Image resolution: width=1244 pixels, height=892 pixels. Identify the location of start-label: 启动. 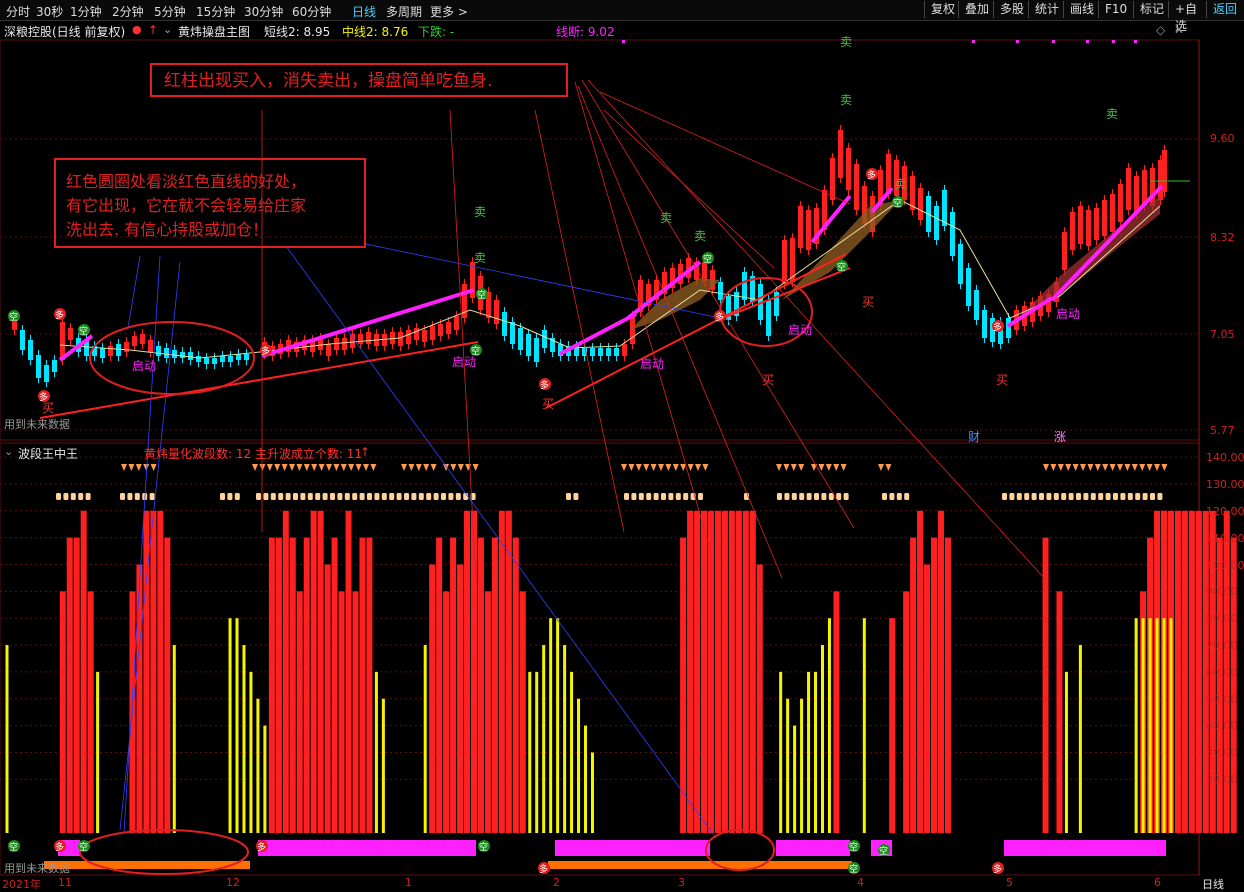
(652, 364).